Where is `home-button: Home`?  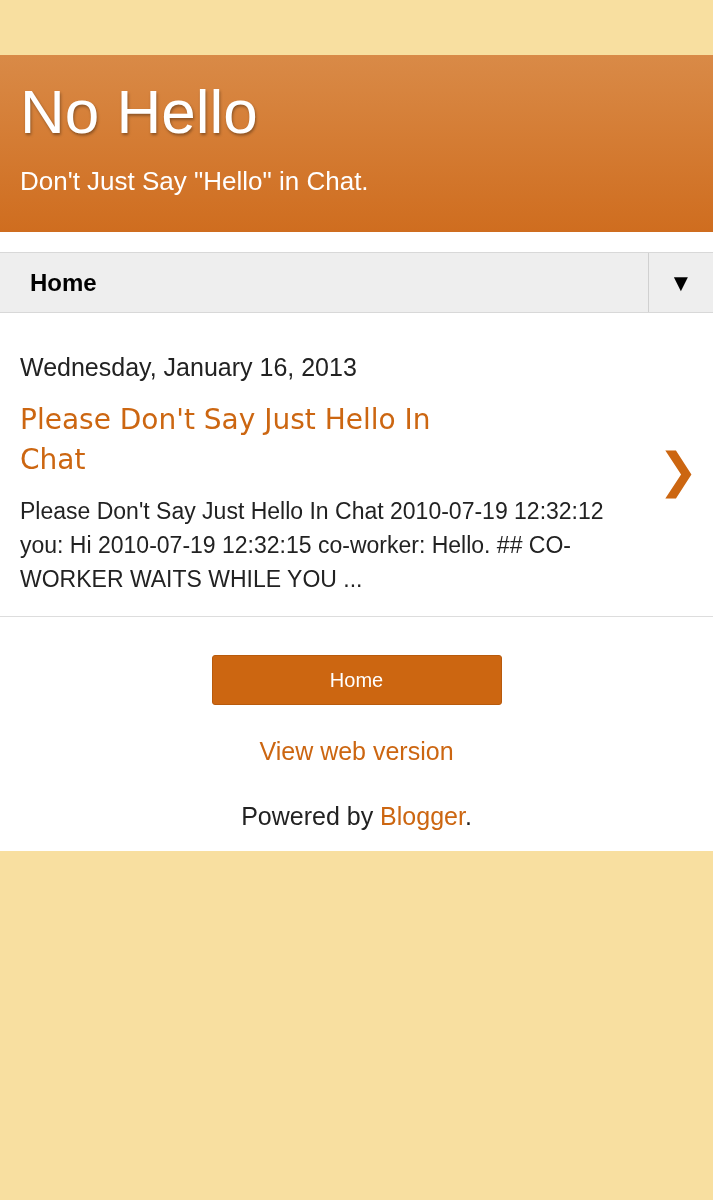
home-button: Home is located at coordinates (356, 680).